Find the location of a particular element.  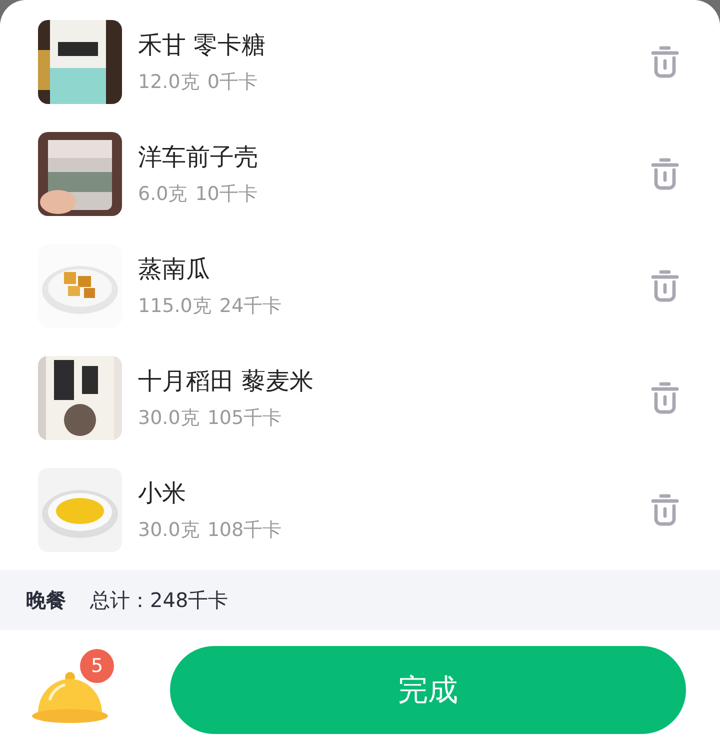

food-name: 小米 is located at coordinates (162, 493).